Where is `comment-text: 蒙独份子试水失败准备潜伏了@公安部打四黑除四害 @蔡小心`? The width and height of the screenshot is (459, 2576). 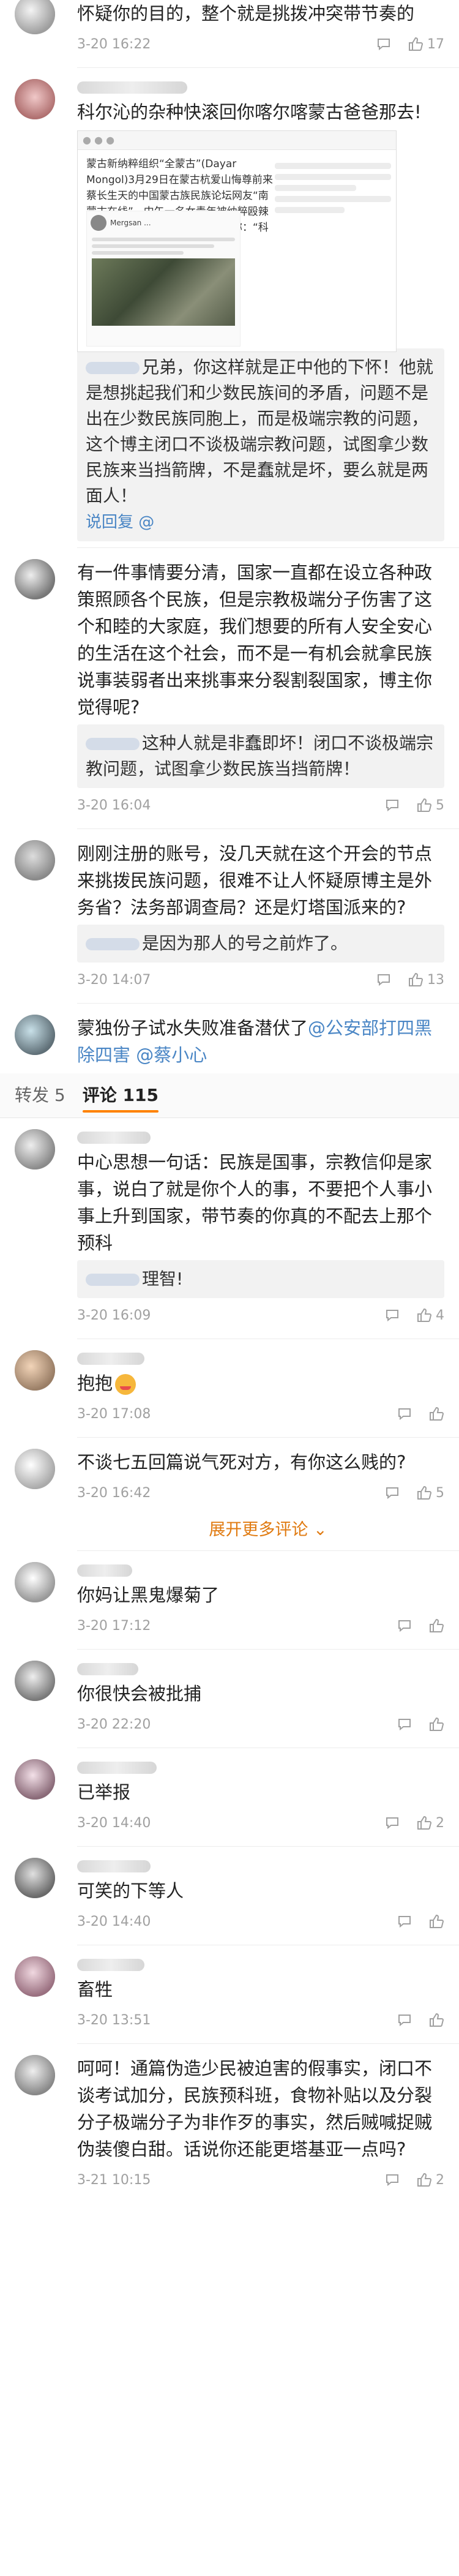 comment-text: 蒙独份子试水失败准备潜伏了@公安部打四黑除四害 @蔡小心 is located at coordinates (260, 1041).